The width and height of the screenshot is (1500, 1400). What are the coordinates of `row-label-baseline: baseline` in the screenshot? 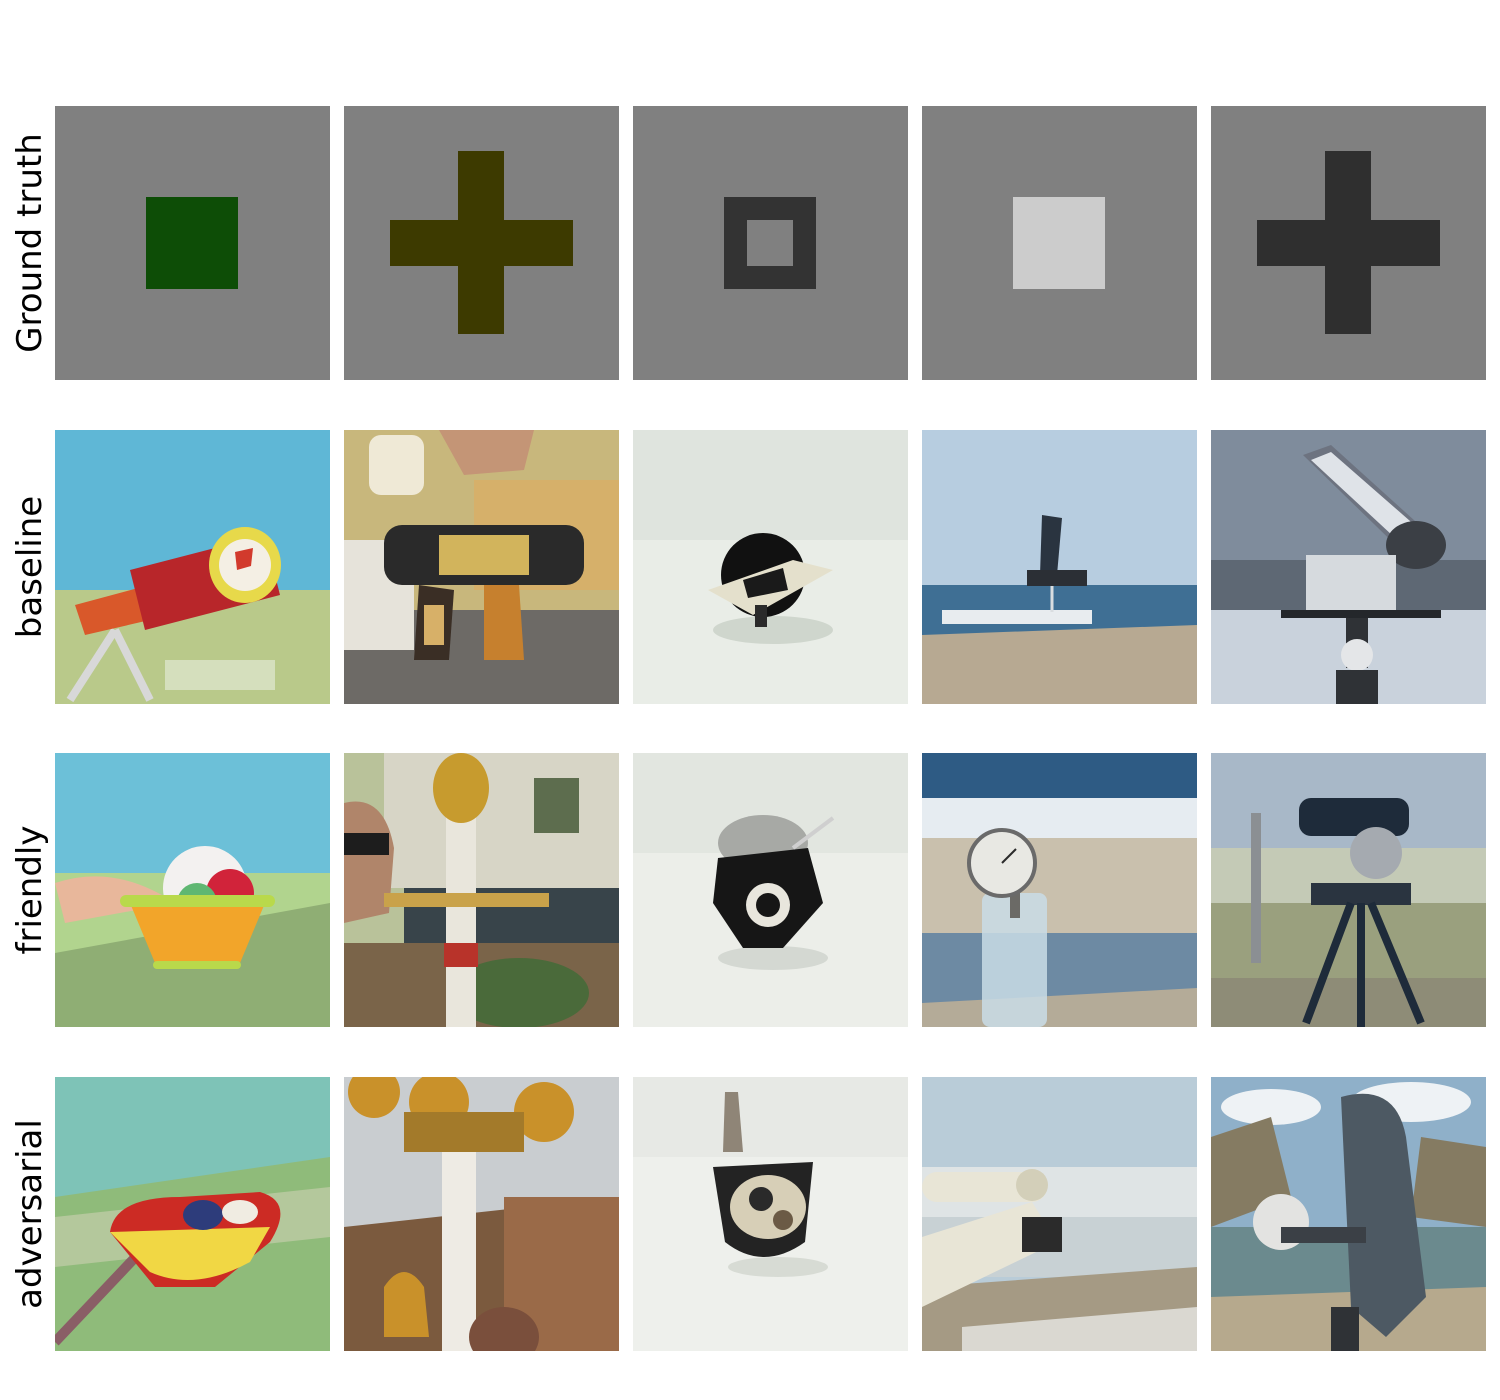 It's located at (30, 567).